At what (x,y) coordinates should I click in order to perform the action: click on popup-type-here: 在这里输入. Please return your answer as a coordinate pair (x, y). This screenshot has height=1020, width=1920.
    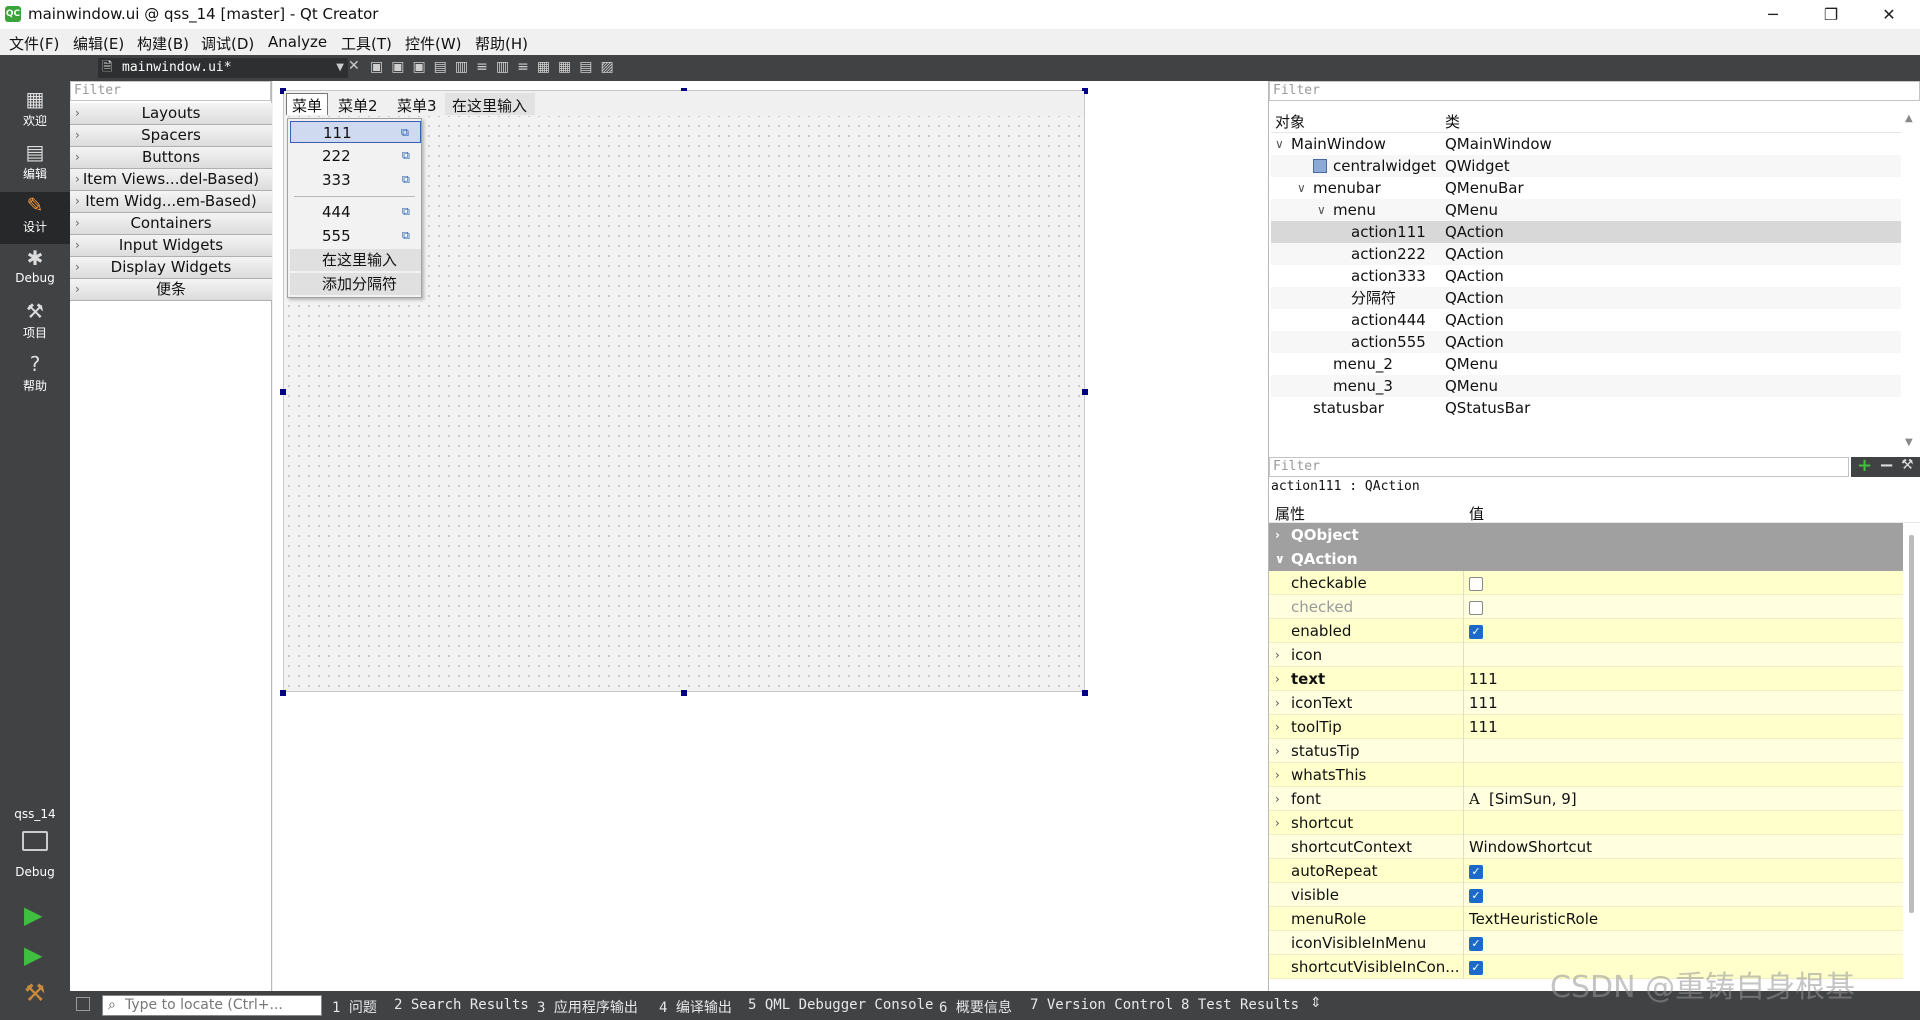
    Looking at the image, I should click on (355, 260).